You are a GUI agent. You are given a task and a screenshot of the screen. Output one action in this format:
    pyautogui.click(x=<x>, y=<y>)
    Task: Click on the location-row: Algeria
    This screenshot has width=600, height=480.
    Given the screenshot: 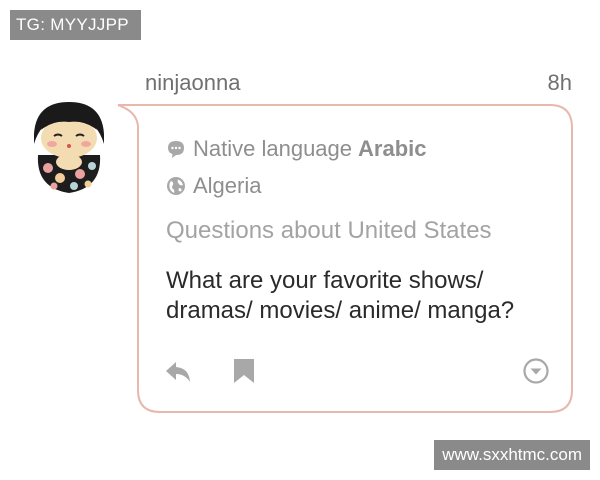 What is the action you would take?
    pyautogui.click(x=213, y=186)
    